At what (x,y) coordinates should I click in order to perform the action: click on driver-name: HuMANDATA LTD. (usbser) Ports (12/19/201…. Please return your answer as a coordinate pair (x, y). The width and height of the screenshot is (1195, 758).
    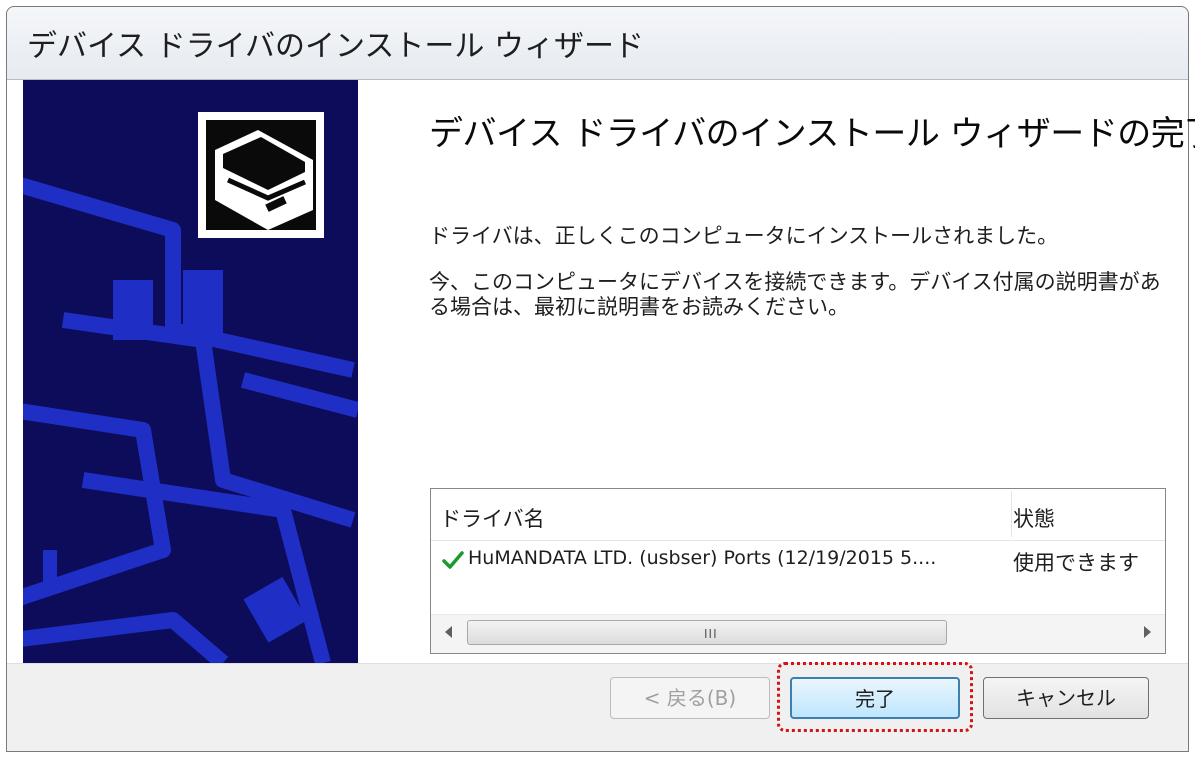
    Looking at the image, I should click on (702, 558).